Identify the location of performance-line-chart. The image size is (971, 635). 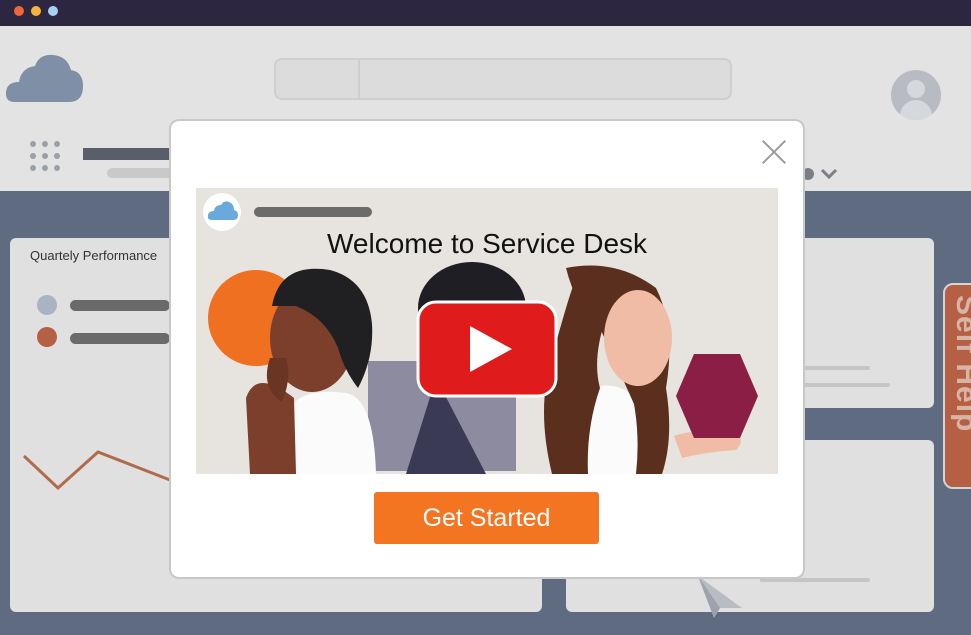
(96, 470).